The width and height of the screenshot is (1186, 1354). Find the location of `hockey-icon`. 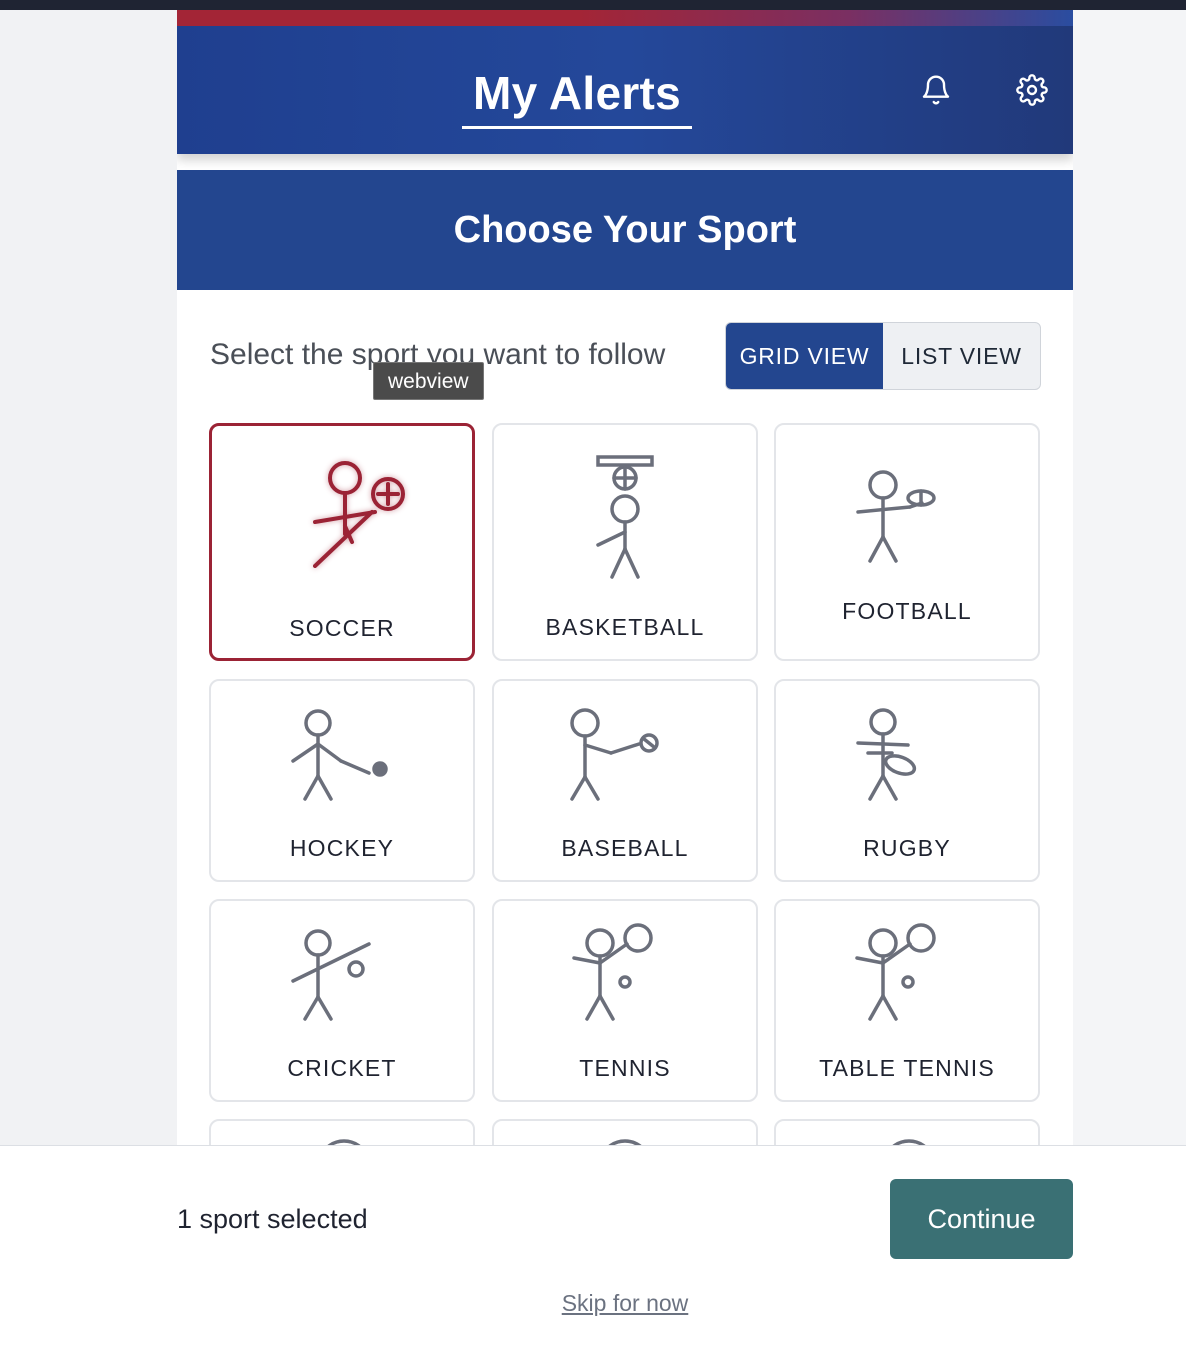

hockey-icon is located at coordinates (339, 755).